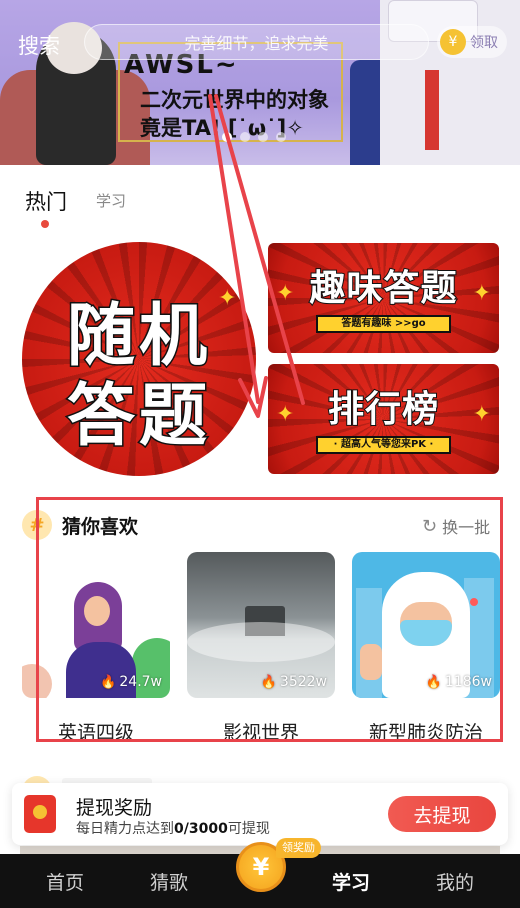 This screenshot has width=520, height=908. What do you see at coordinates (432, 110) in the screenshot?
I see `banner-character-right-tie` at bounding box center [432, 110].